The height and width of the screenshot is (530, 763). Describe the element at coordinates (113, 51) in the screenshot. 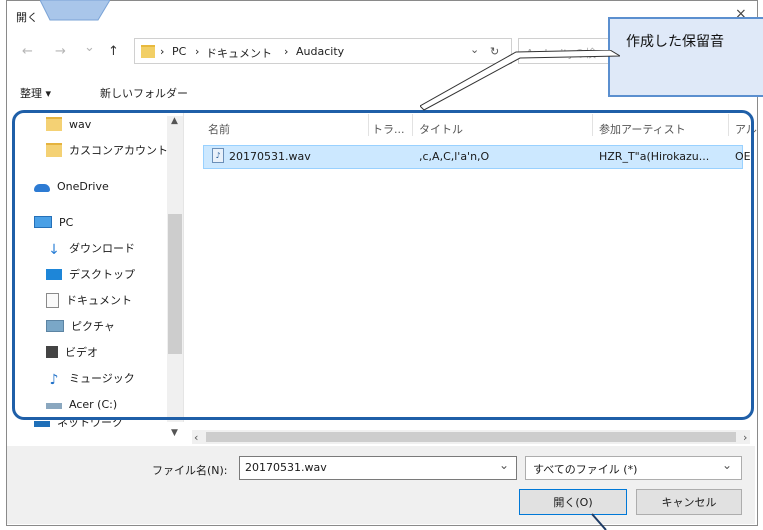

I see `up-button: ↑` at that location.